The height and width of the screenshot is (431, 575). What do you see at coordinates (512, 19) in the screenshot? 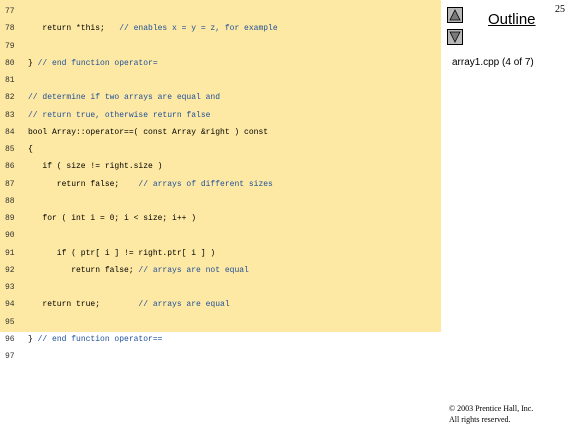
I see `outline-title: Outline` at bounding box center [512, 19].